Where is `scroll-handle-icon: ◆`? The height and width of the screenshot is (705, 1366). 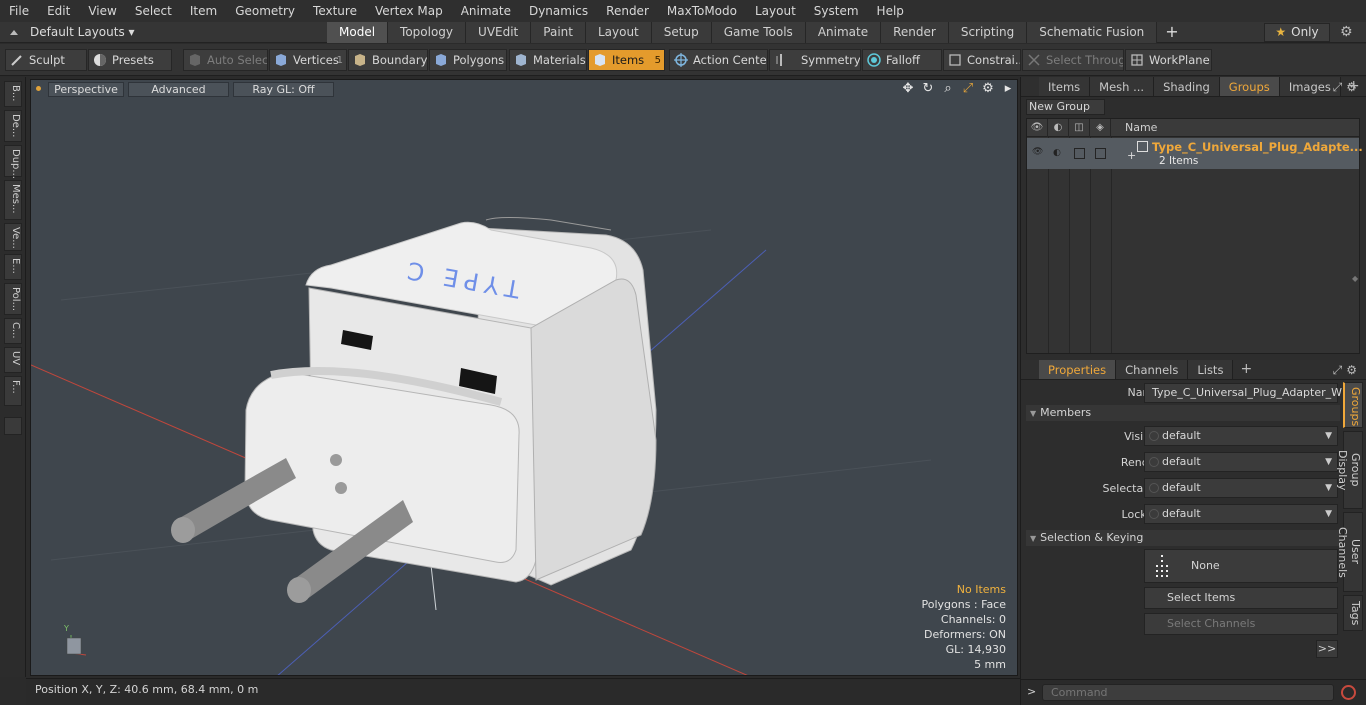
scroll-handle-icon: ◆ is located at coordinates (1355, 278).